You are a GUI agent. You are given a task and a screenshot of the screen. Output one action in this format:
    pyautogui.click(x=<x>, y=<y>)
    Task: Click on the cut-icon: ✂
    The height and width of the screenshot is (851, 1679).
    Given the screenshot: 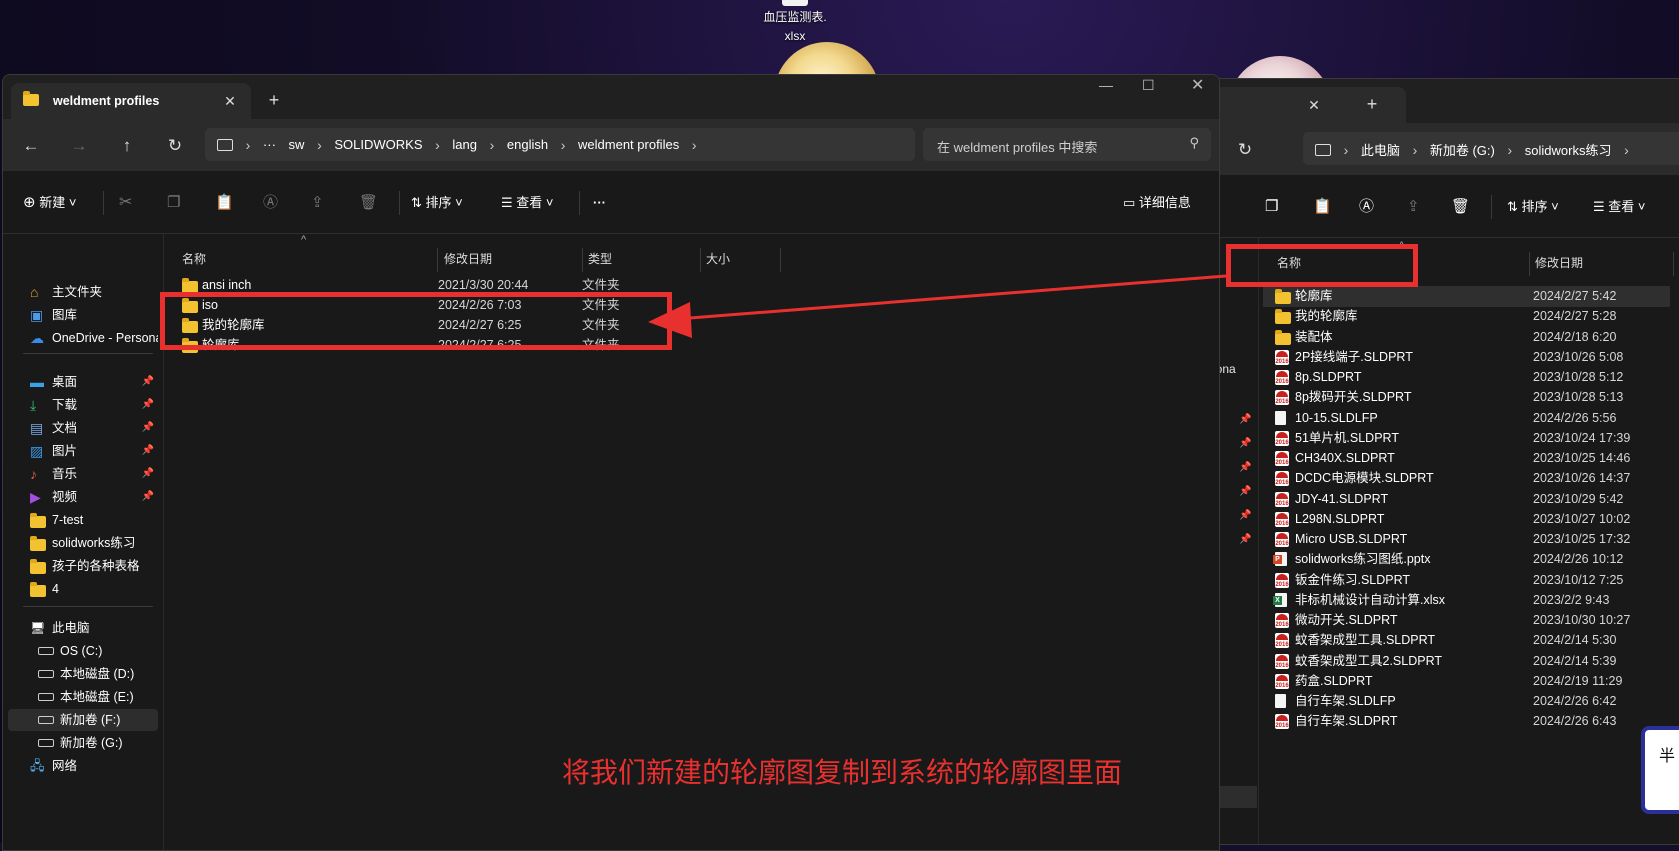 What is the action you would take?
    pyautogui.click(x=125, y=203)
    